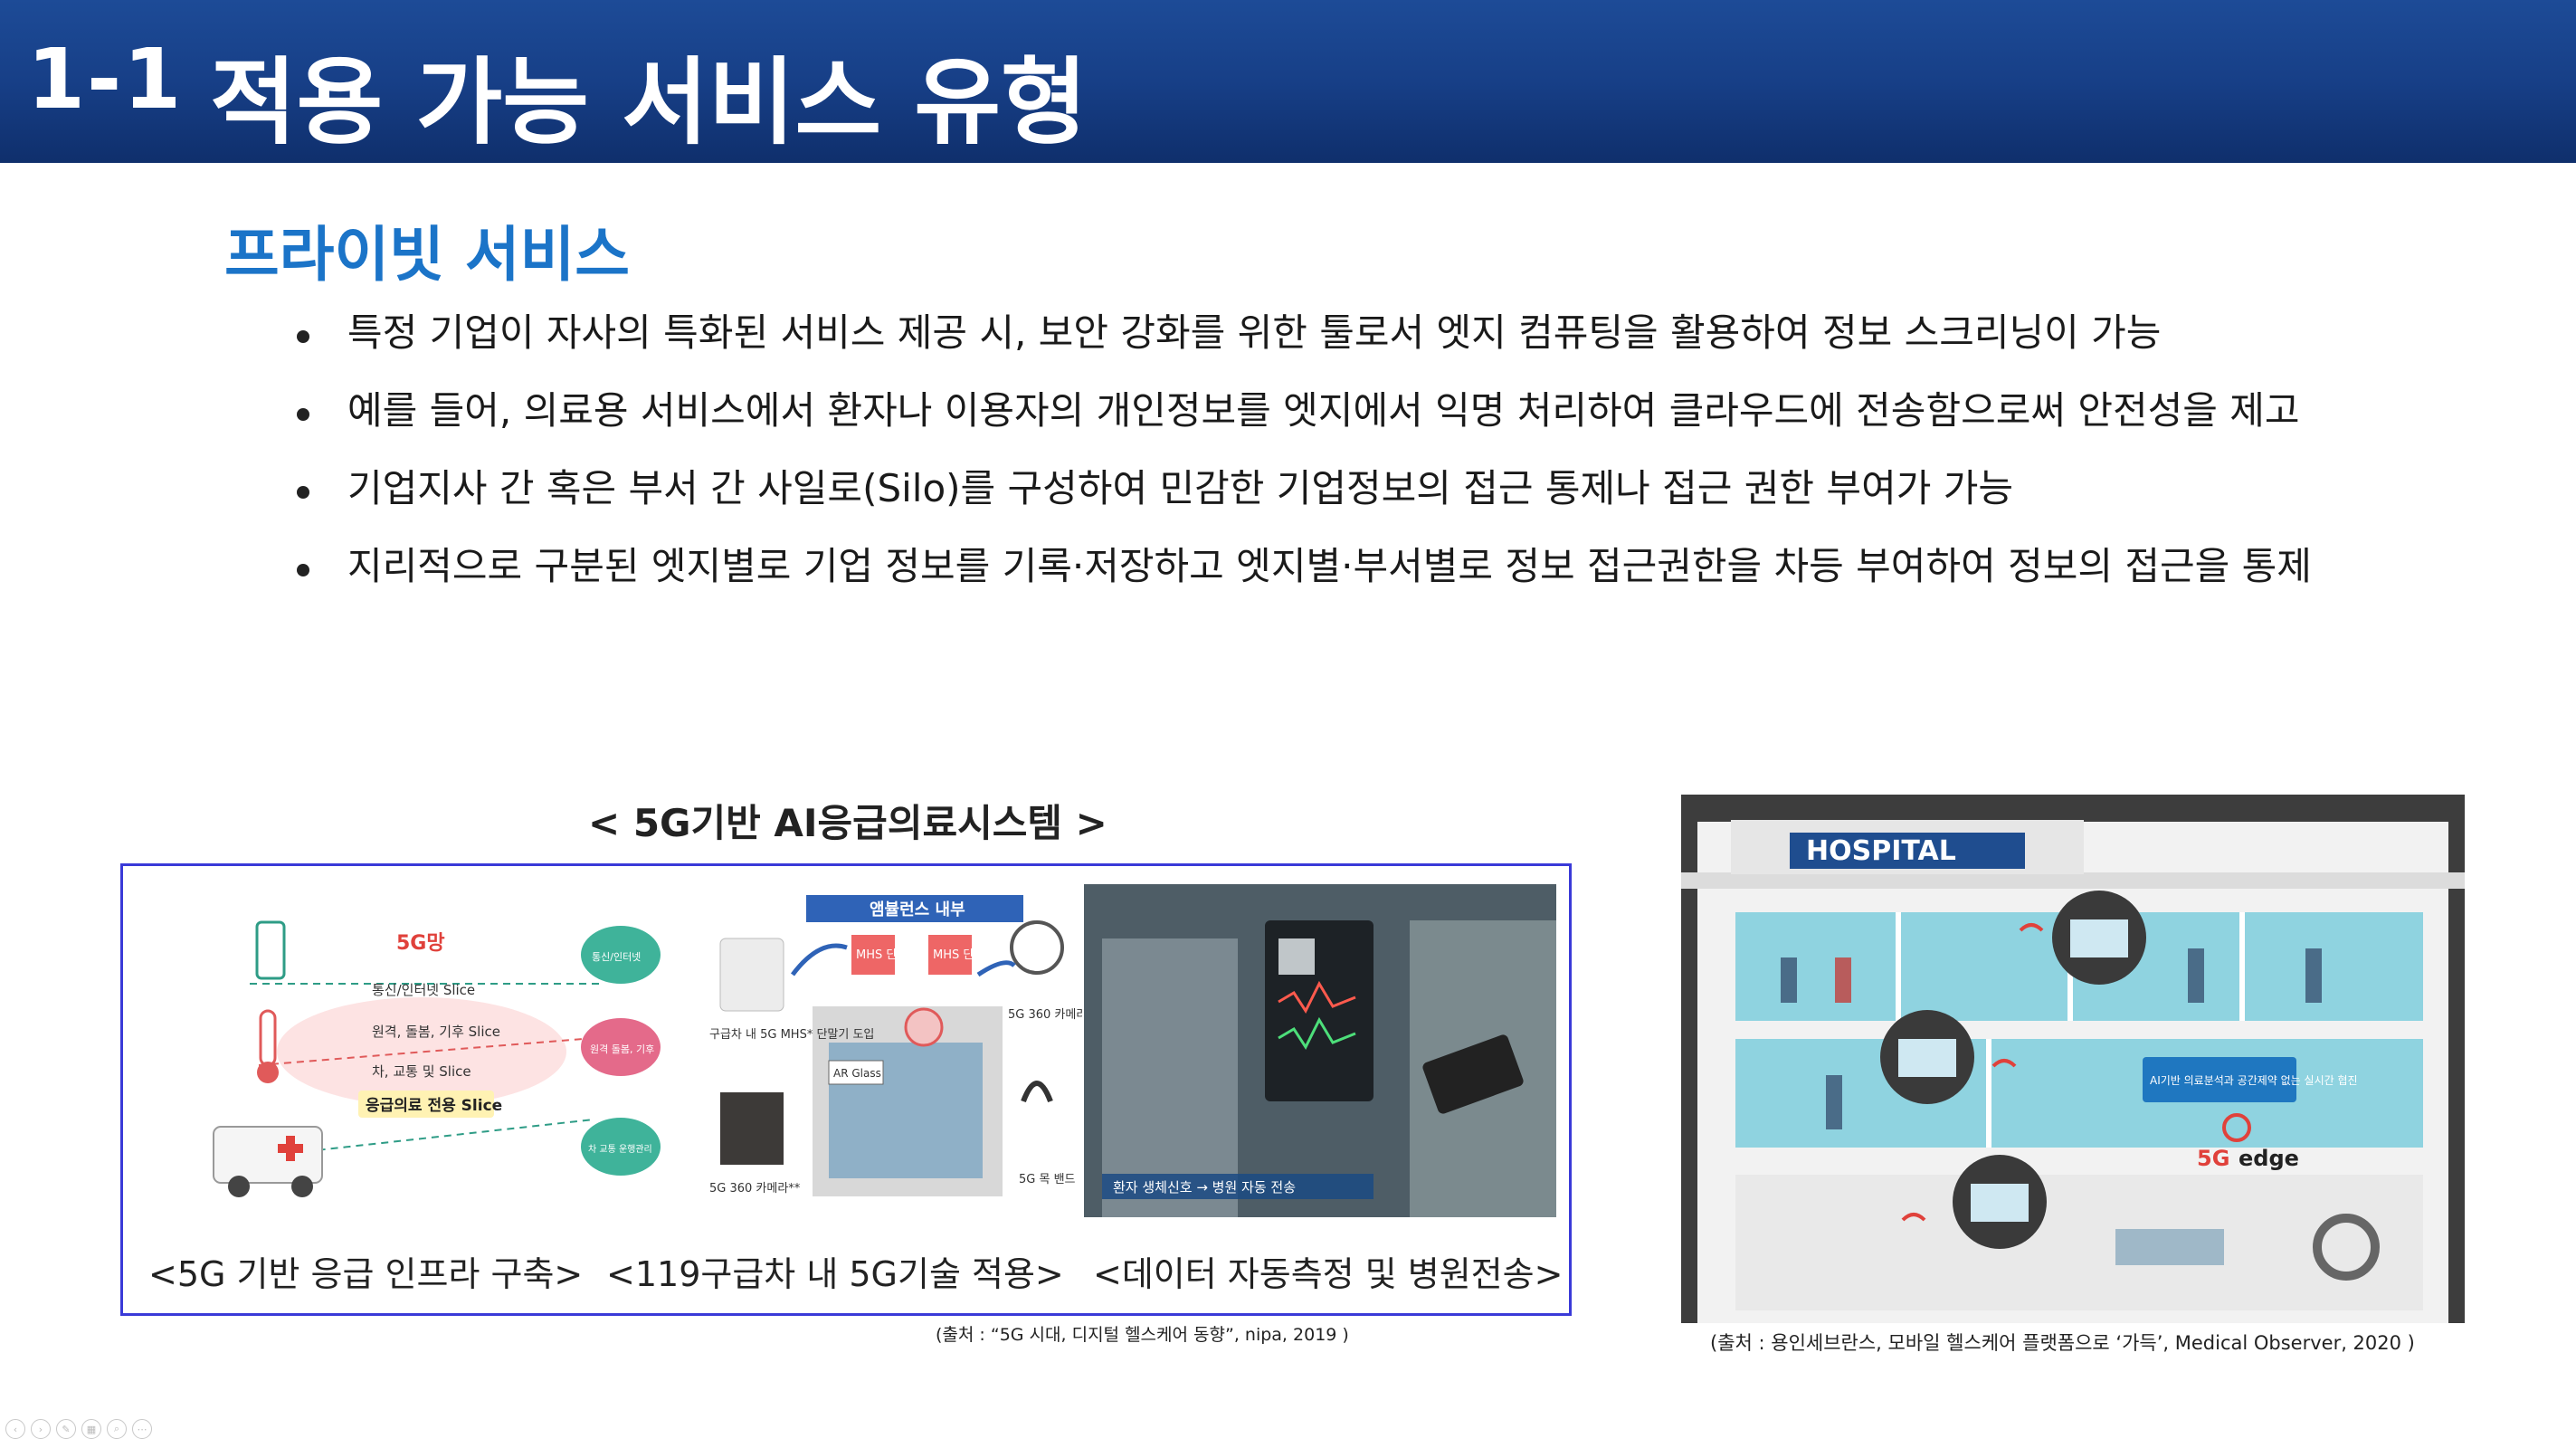 This screenshot has height=1448, width=2576. What do you see at coordinates (66, 1429) in the screenshot?
I see `pen-icon: ✎` at bounding box center [66, 1429].